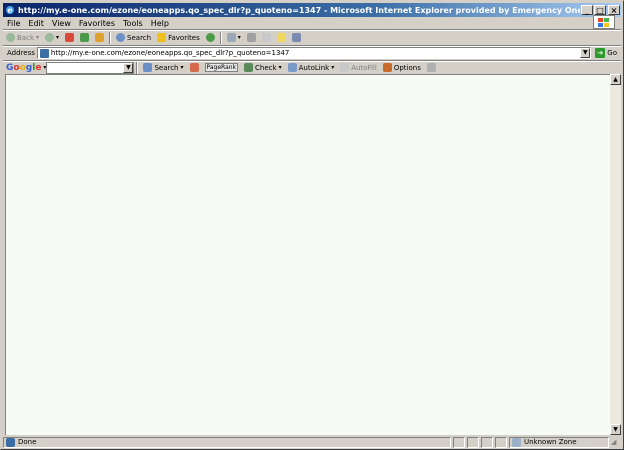 This screenshot has width=624, height=450. I want to click on spell-check-icon, so click(249, 67).